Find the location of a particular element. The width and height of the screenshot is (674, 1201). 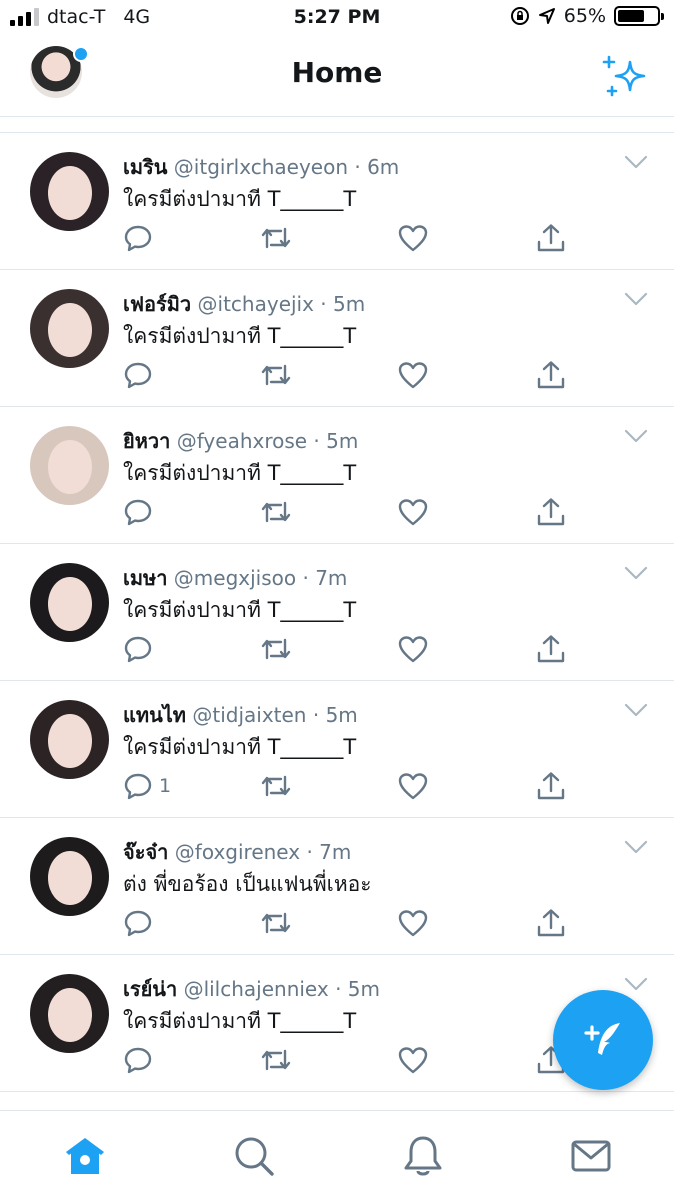

tab-home is located at coordinates (85, 1156).